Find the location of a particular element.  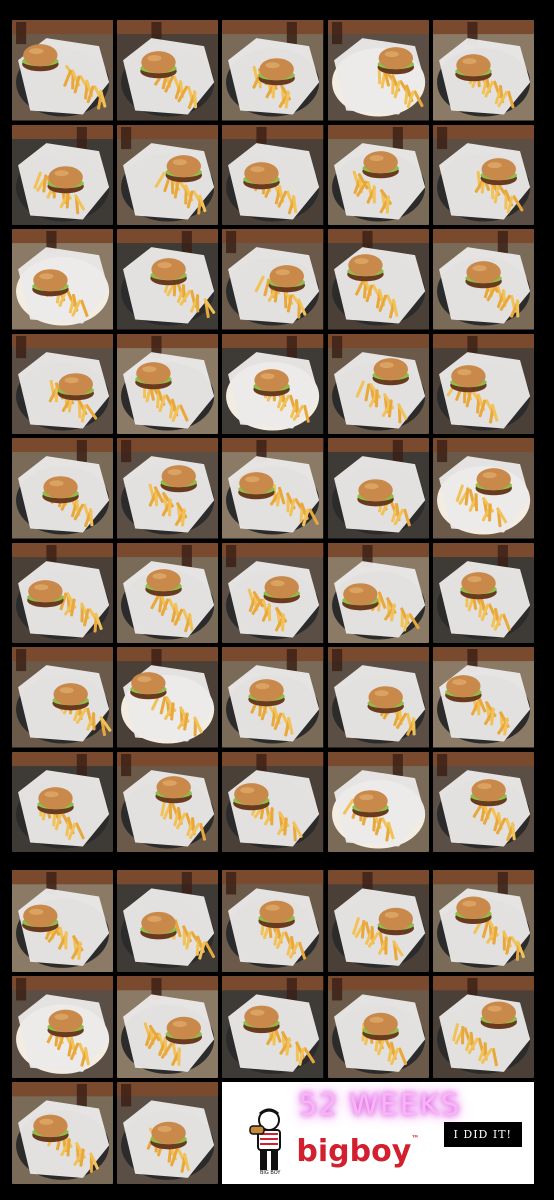

bigboy-banner: 52 WEEKS I DID IT! BIG BOY bigboy™ is located at coordinates (378, 1133).